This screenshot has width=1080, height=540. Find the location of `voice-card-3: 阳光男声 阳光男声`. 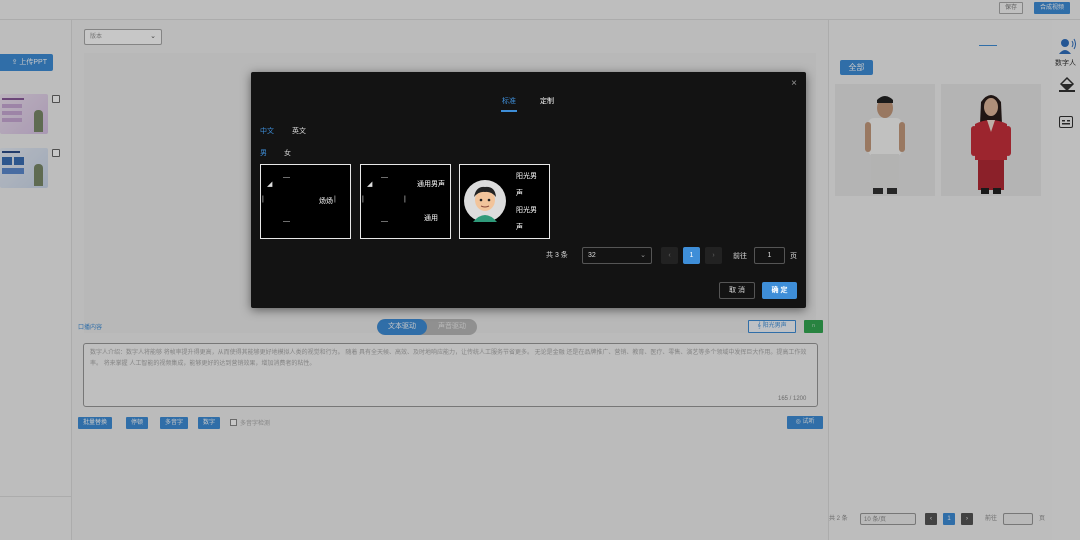

voice-card-3: 阳光男声 阳光男声 is located at coordinates (504, 201).